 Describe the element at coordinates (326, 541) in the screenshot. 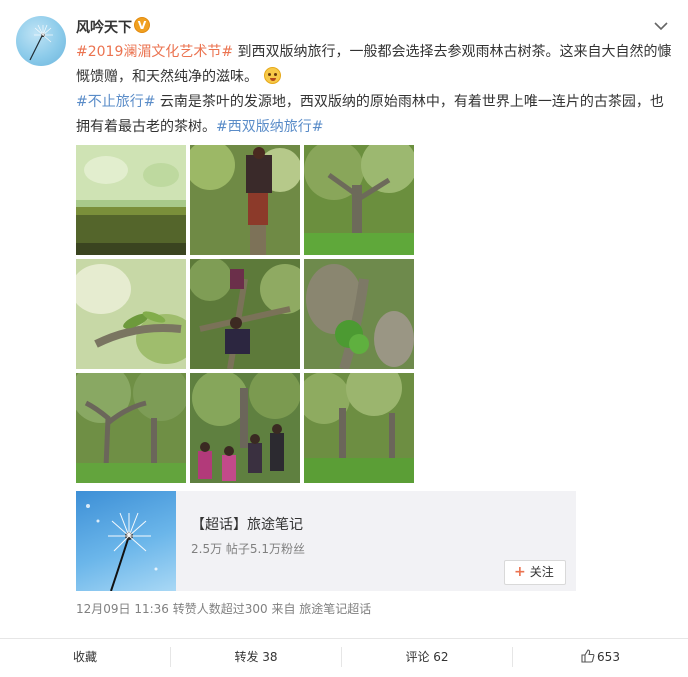

I see `super-topic-card: 【超话】旅途笔记 2.5万 帖子5.1万粉丝 + 关注` at that location.